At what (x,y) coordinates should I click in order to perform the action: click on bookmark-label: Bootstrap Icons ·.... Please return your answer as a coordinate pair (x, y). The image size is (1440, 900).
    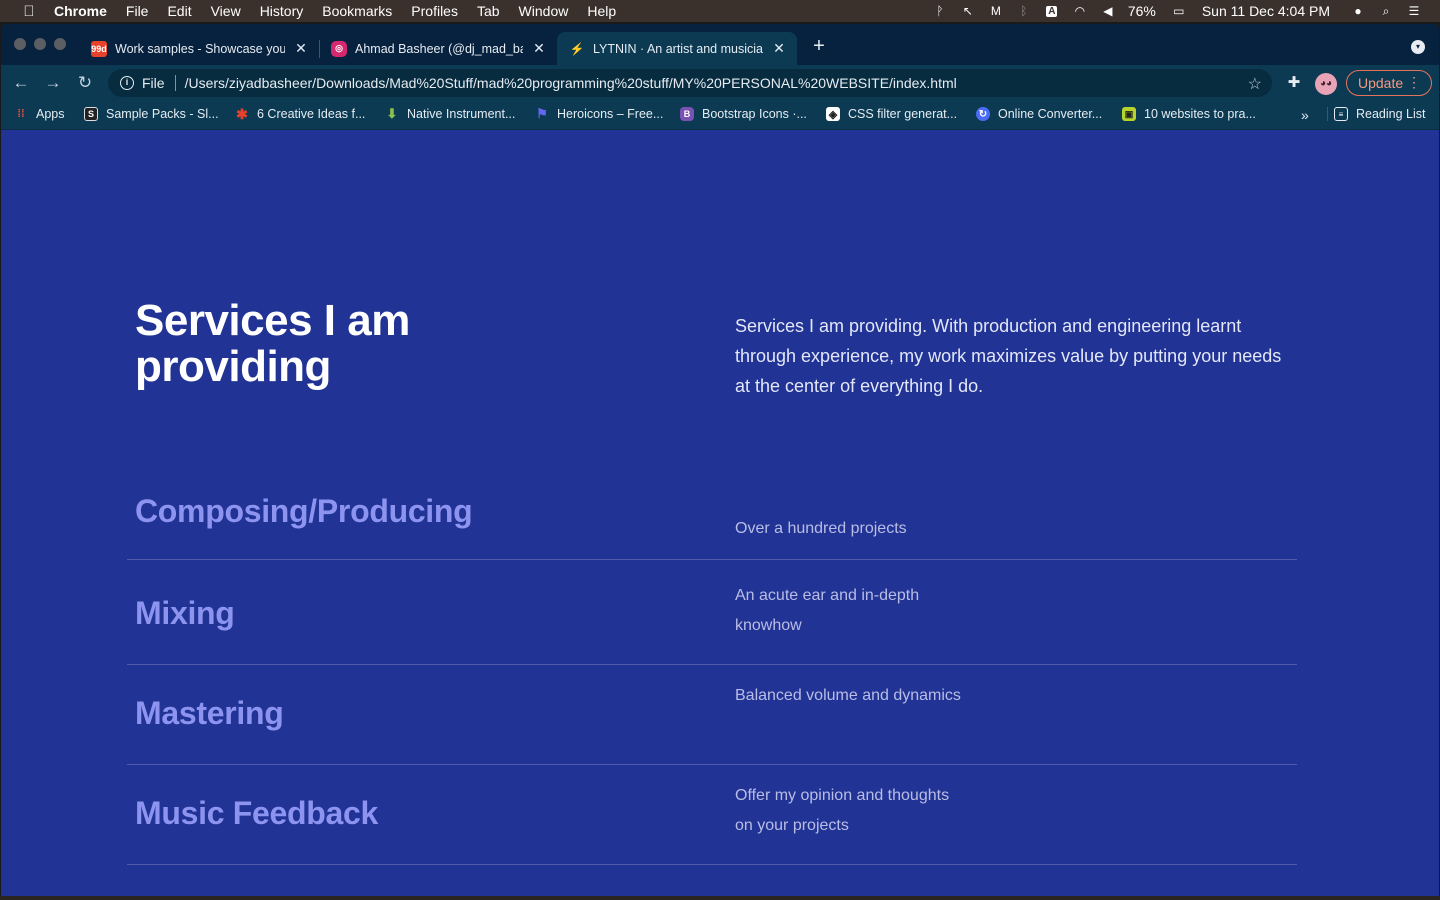
    Looking at the image, I should click on (754, 114).